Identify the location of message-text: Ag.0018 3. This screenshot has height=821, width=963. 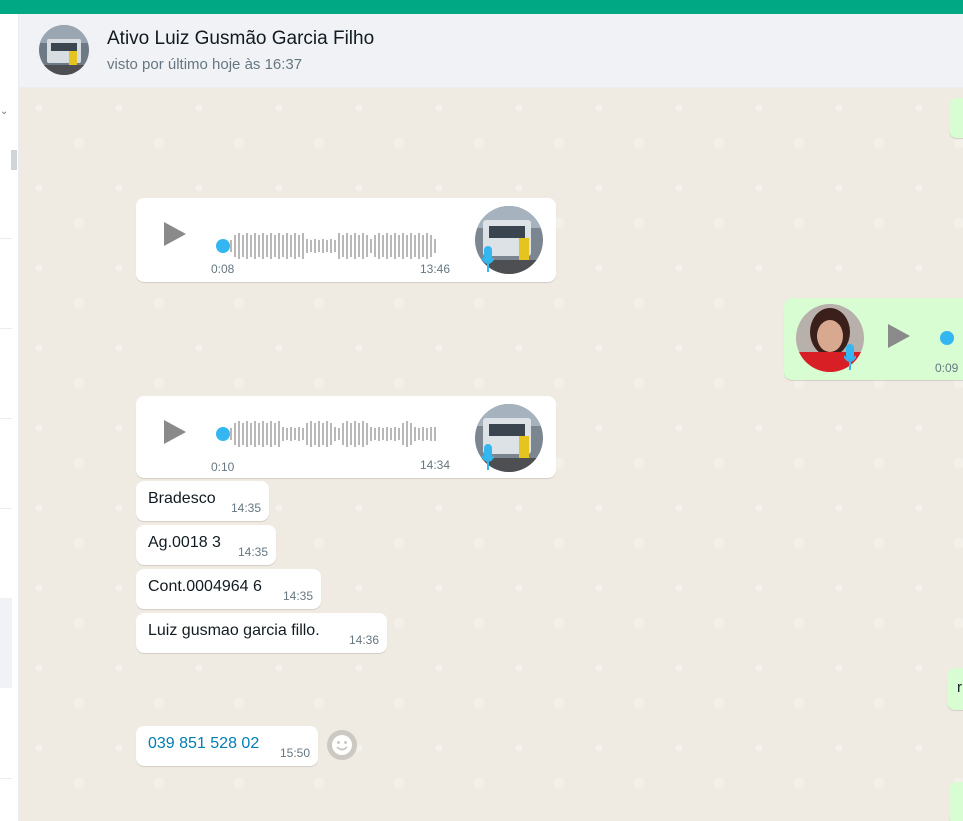
(184, 542).